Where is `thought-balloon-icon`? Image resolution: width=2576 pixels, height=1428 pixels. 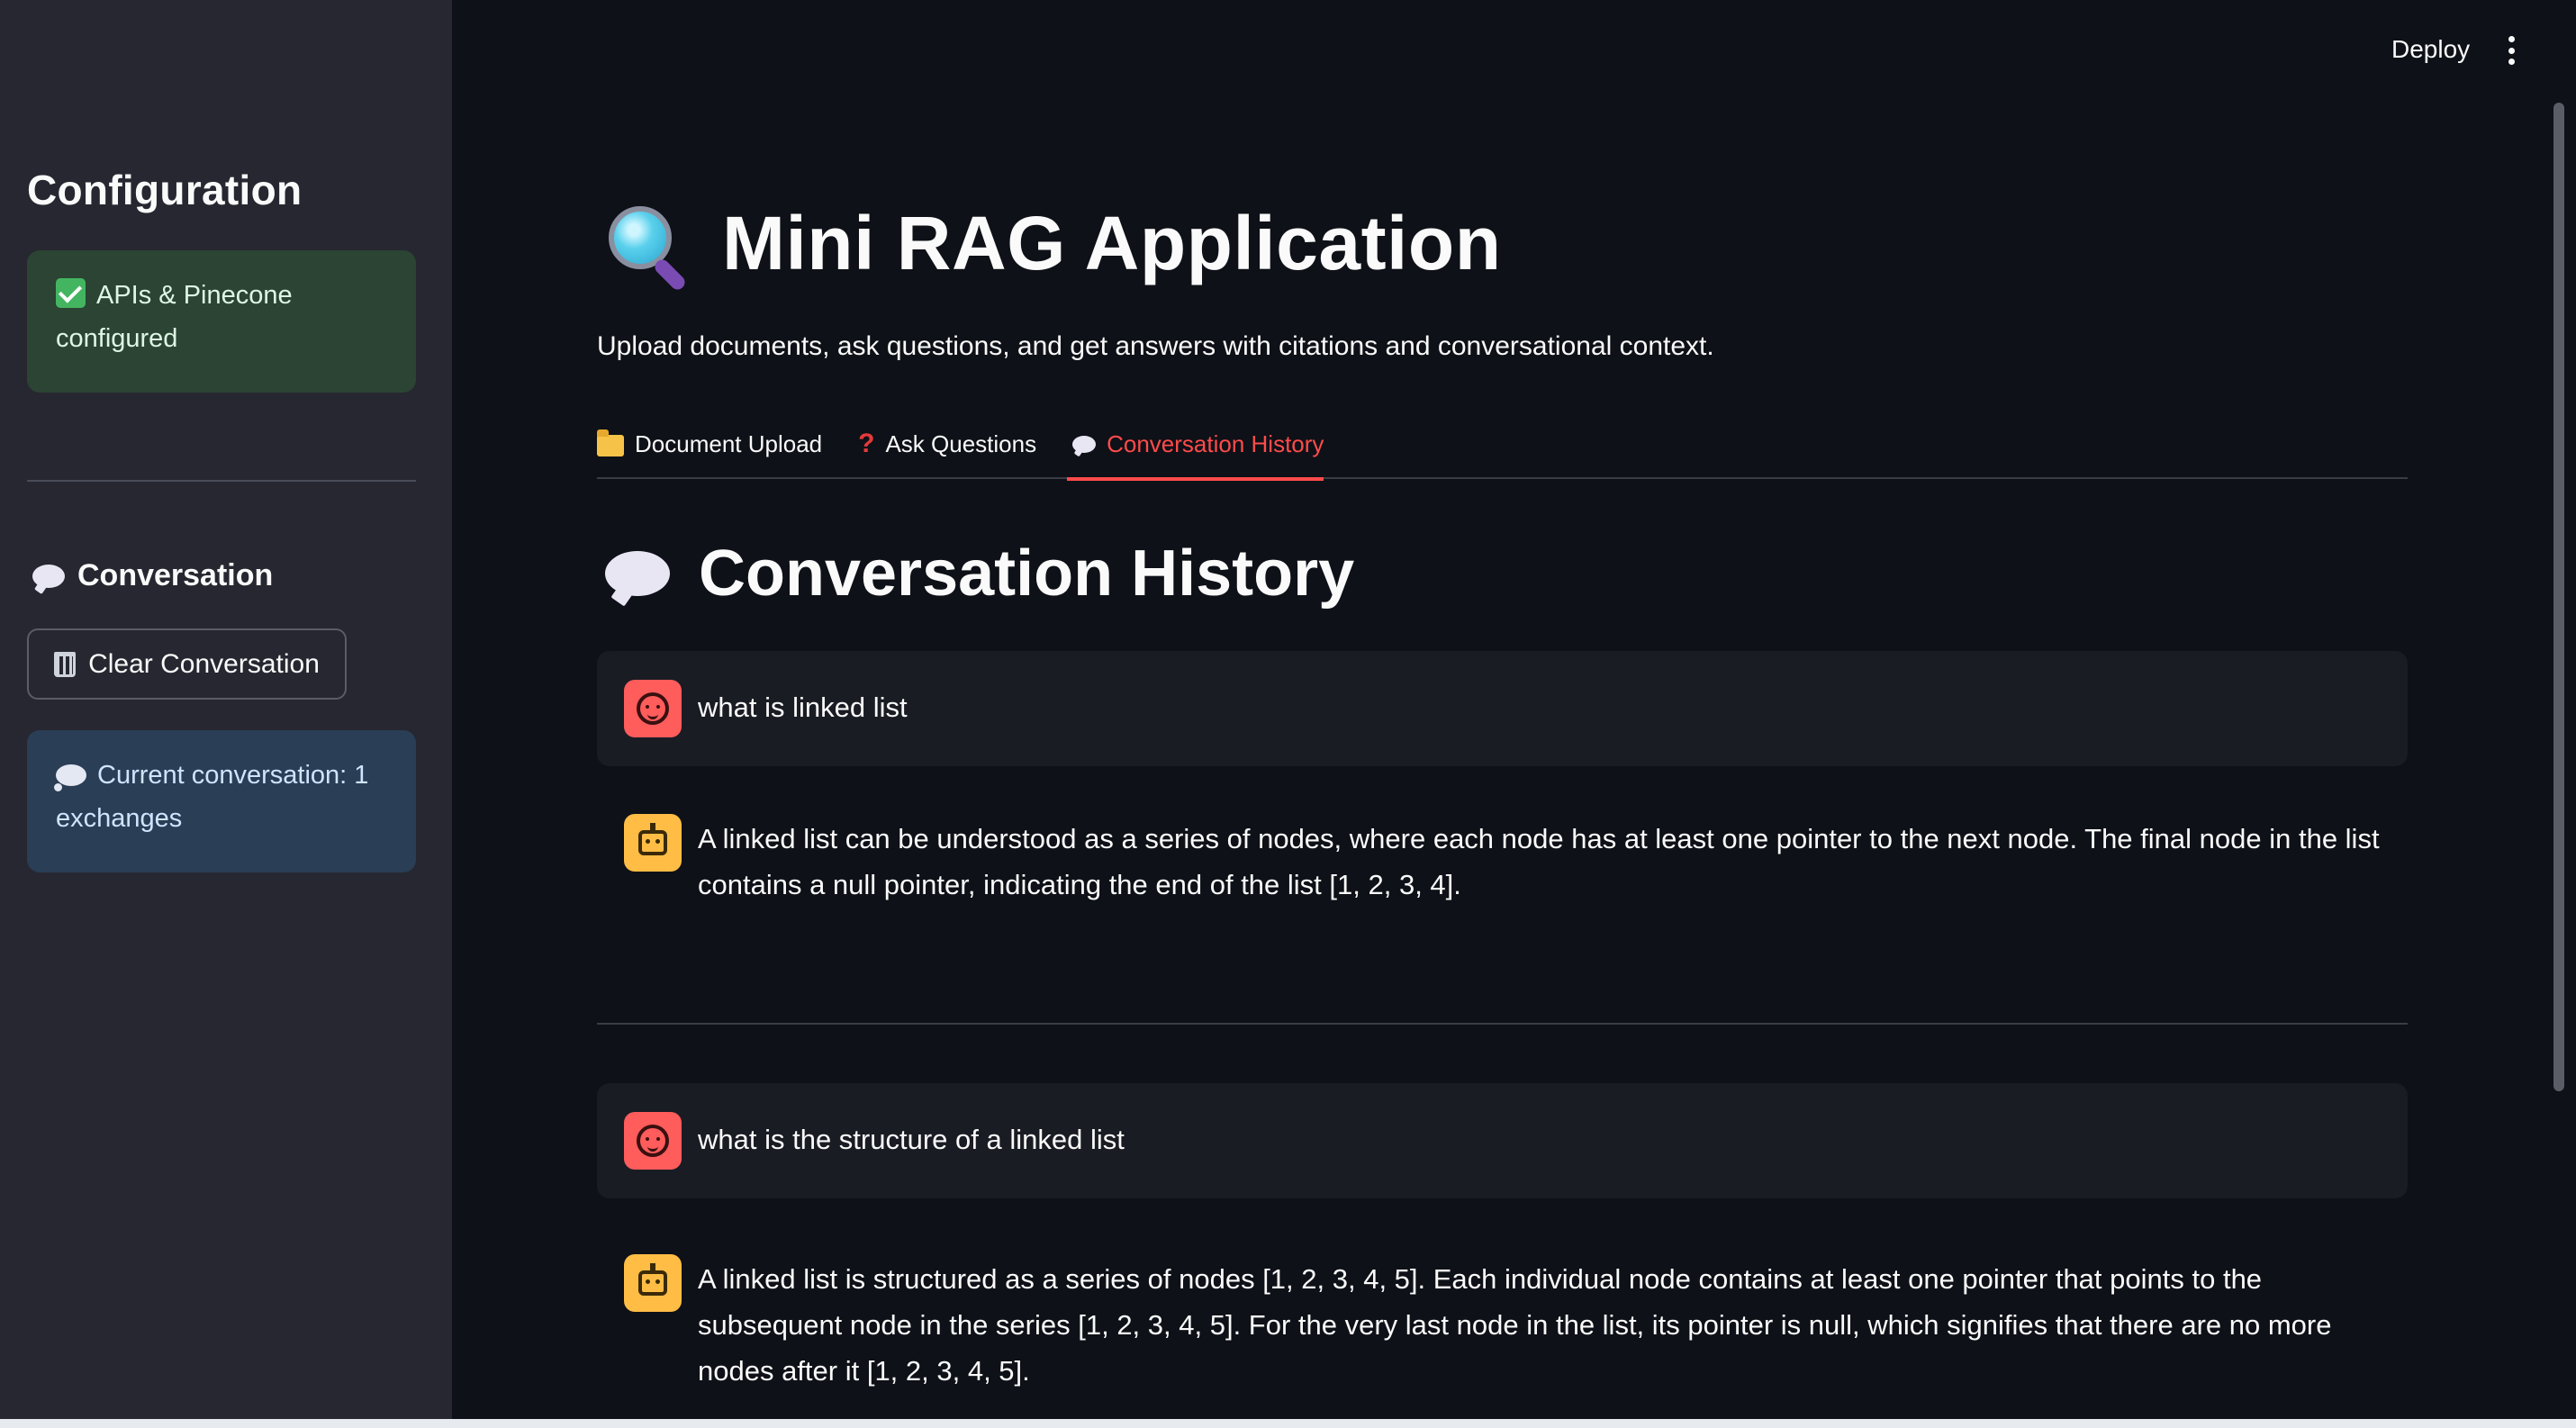 thought-balloon-icon is located at coordinates (70, 777).